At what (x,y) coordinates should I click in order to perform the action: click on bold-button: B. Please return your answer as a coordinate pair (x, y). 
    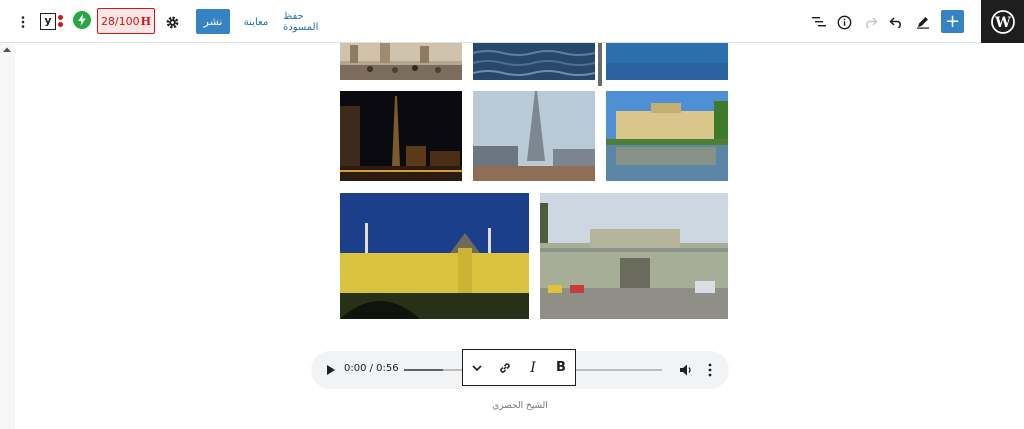
    Looking at the image, I should click on (561, 367).